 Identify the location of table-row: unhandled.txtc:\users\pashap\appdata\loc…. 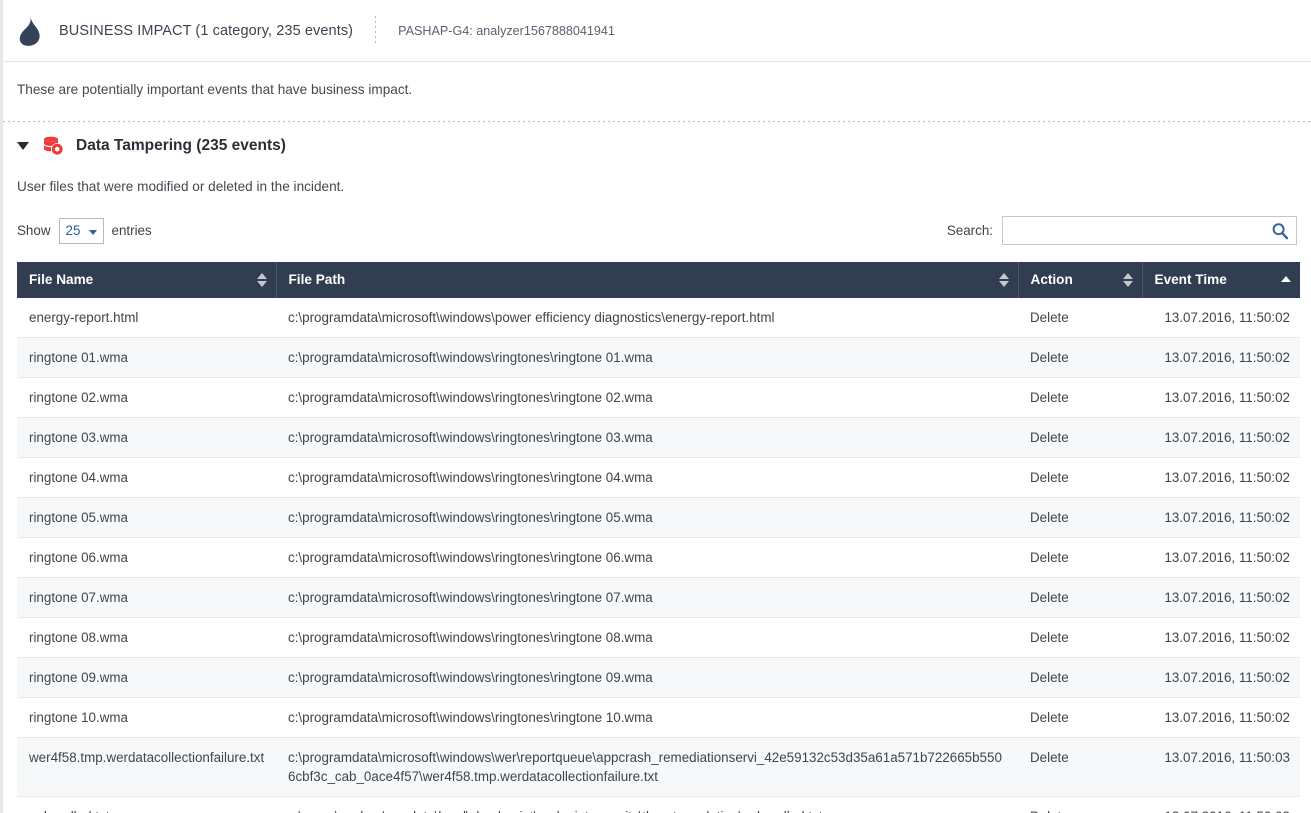
(658, 804).